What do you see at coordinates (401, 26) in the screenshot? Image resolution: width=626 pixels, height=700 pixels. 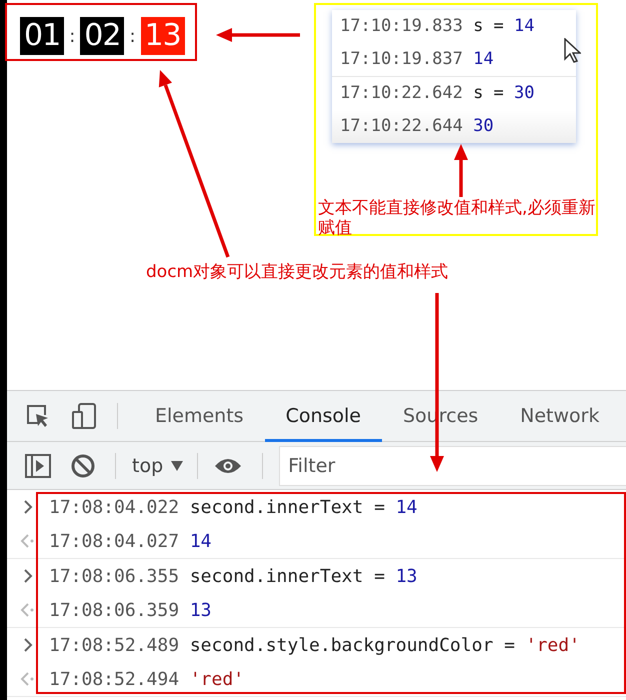 I see `timestamp: 17:10:19.833` at bounding box center [401, 26].